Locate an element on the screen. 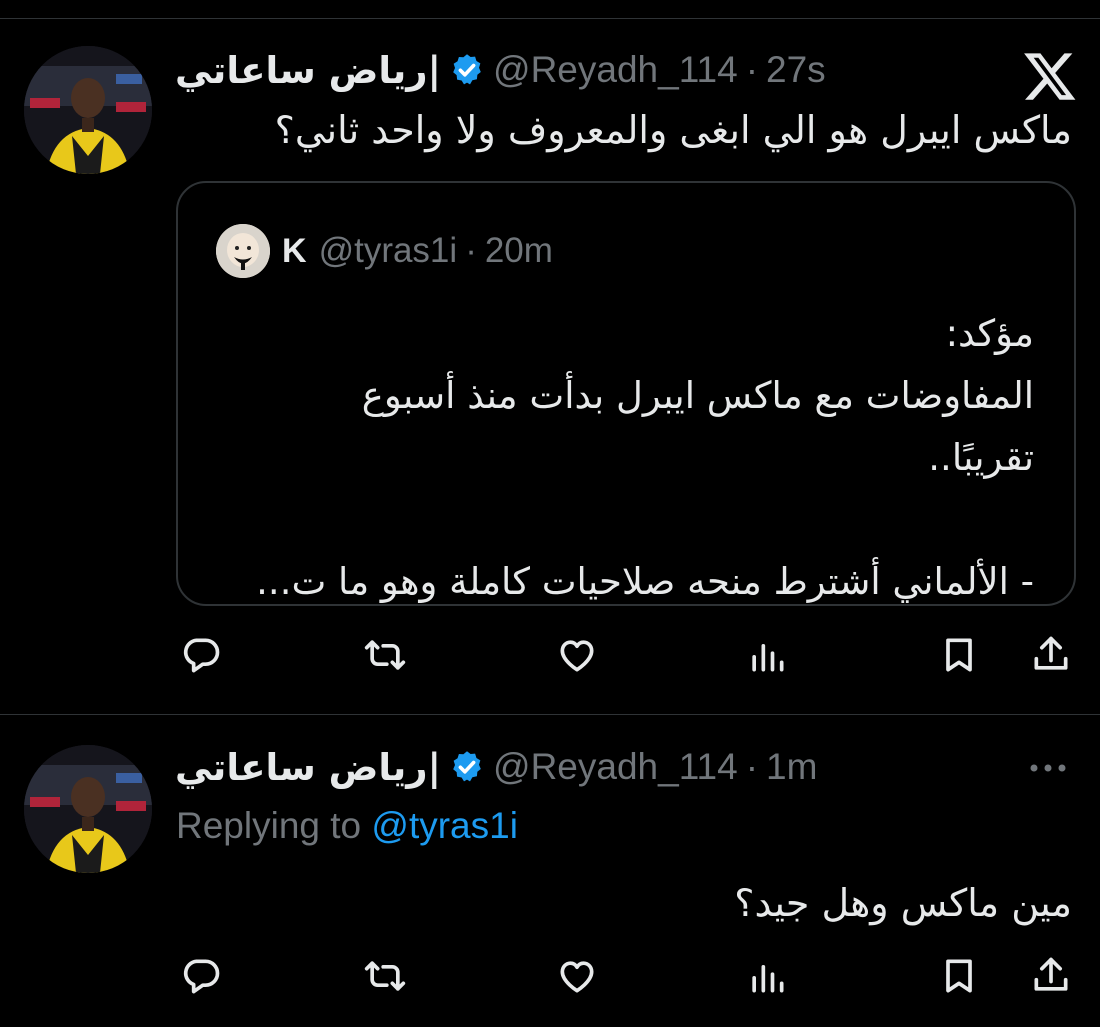  tweet-header: رياض ساعاتي| @Reyadh_114 · 1m is located at coordinates (496, 767).